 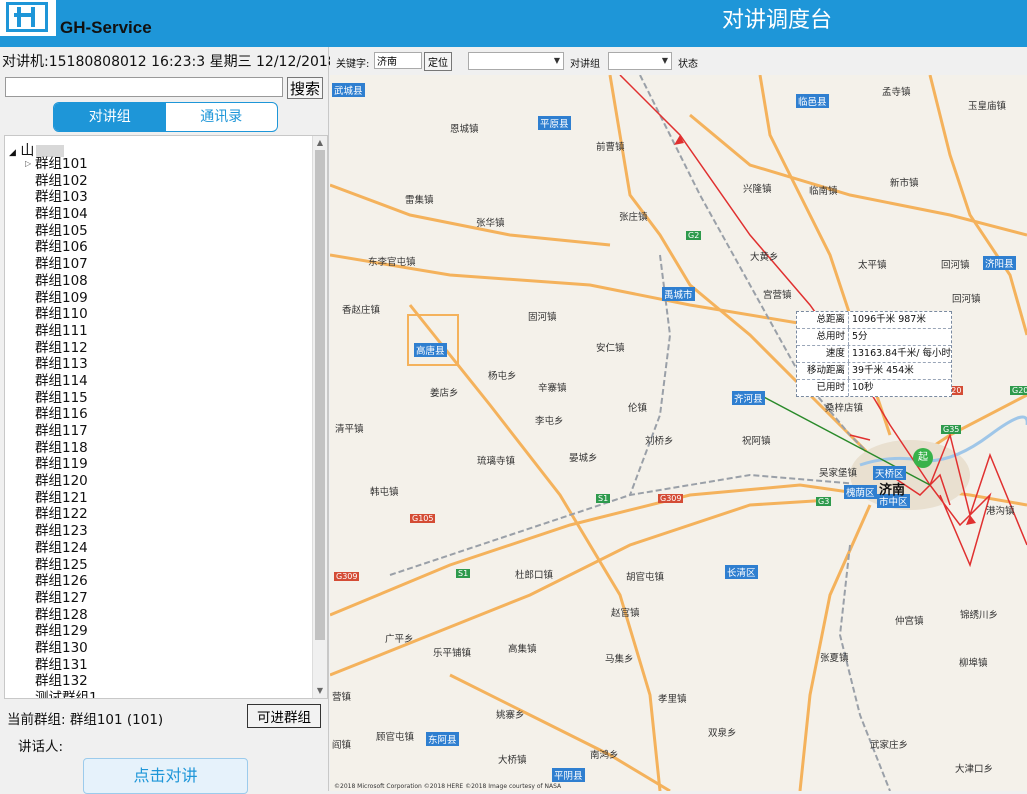 I want to click on group-item: 群组109, so click(x=66, y=298).